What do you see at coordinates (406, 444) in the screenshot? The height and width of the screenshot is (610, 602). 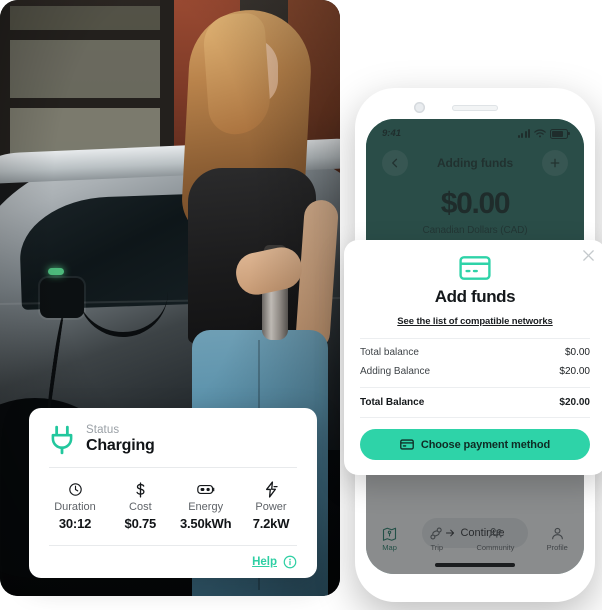 I see `credit-card-small-icon` at bounding box center [406, 444].